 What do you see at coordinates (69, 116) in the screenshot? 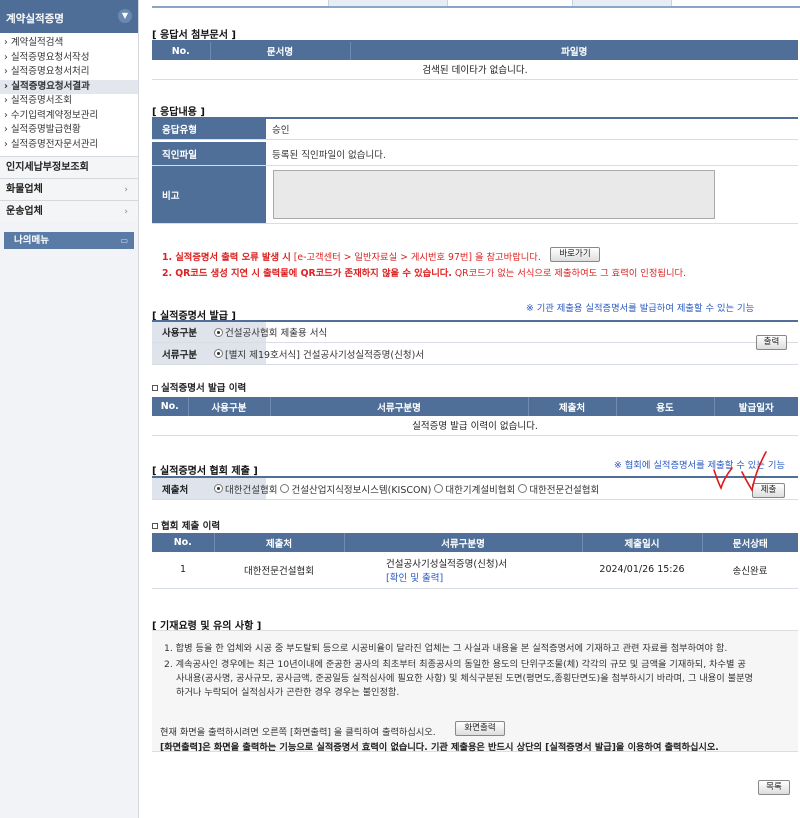
I see `sidebar-item-manual-contract: › 수기입력계약정보관리` at bounding box center [69, 116].